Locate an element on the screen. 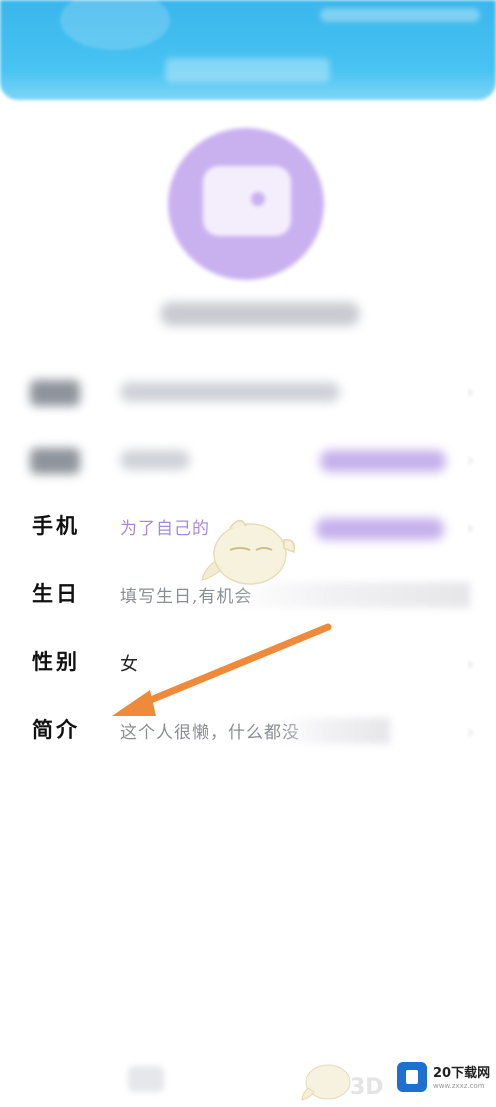  watermark-url: www.zxxz.com is located at coordinates (459, 1086).